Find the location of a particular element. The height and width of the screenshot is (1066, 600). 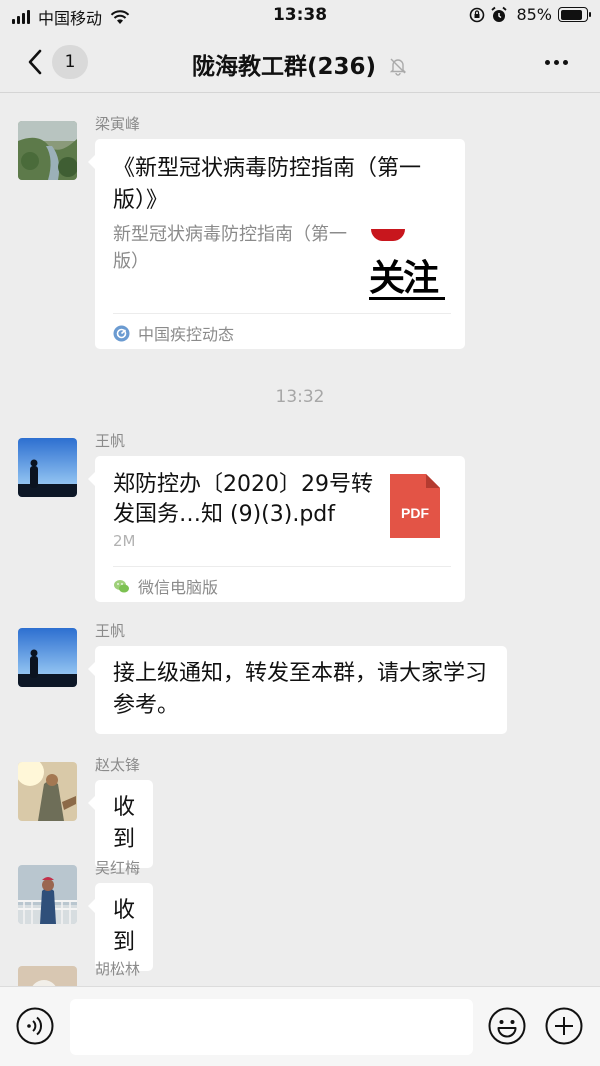

sender-name: 赵太锋 is located at coordinates (118, 765).